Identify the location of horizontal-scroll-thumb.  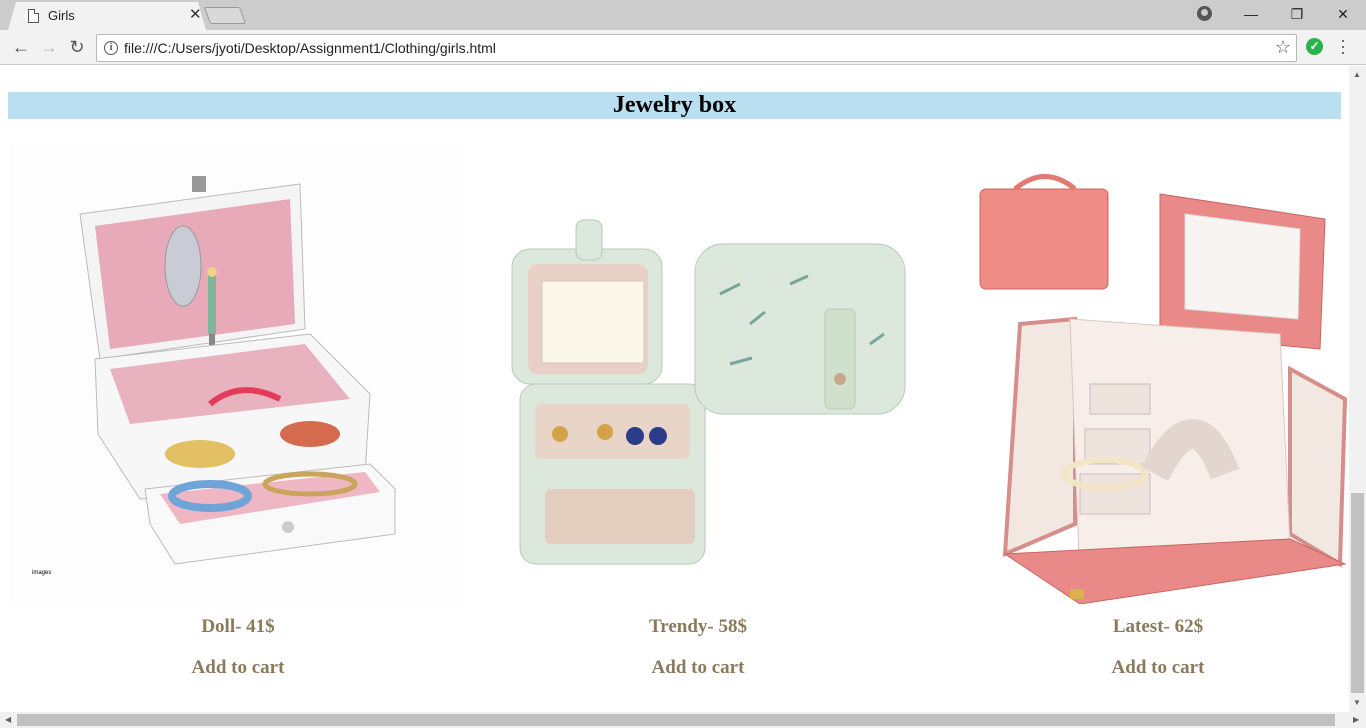
(676, 720).